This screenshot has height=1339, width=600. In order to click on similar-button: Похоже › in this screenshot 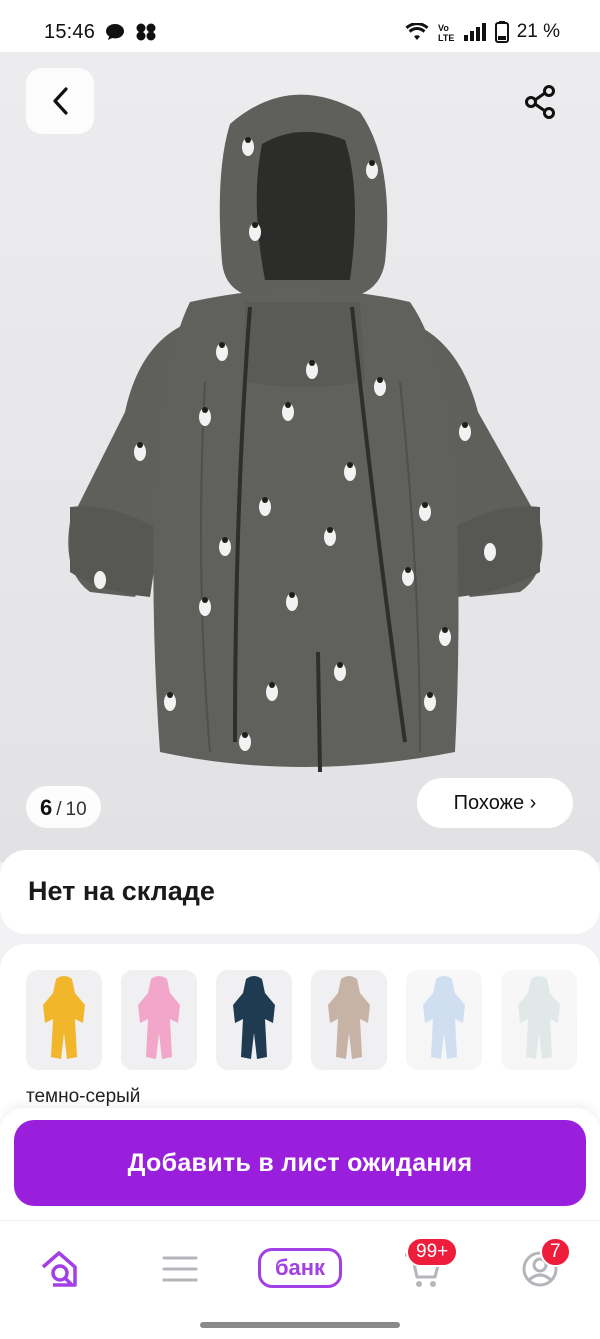, I will do `click(495, 803)`.